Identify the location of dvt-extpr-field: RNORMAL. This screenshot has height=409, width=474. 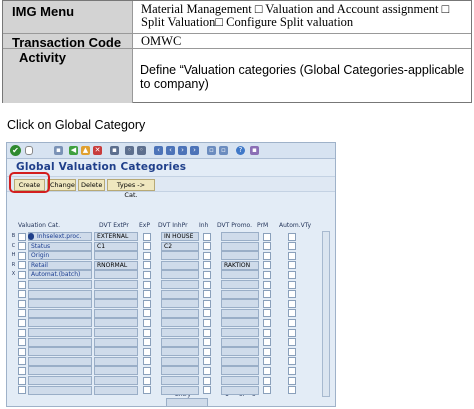
(116, 265).